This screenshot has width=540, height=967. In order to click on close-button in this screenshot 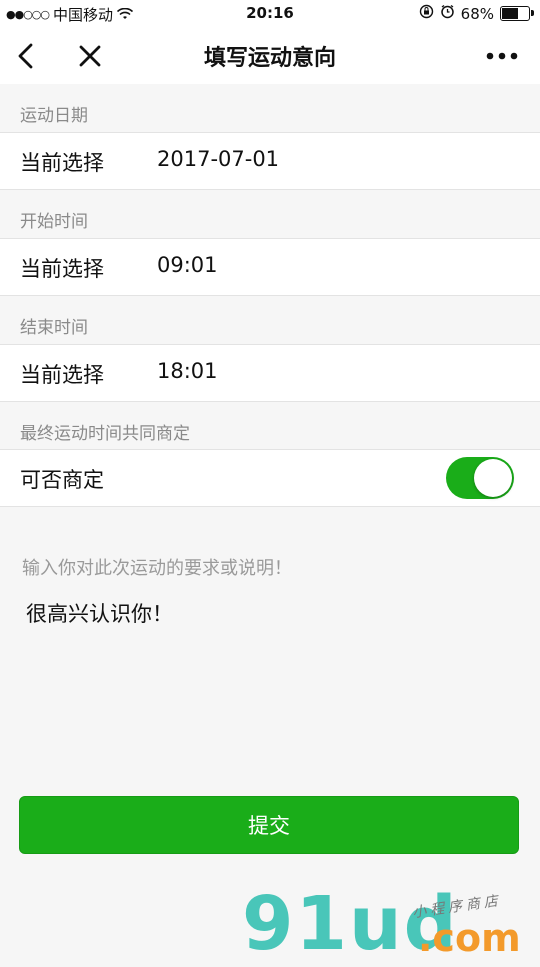, I will do `click(90, 56)`.